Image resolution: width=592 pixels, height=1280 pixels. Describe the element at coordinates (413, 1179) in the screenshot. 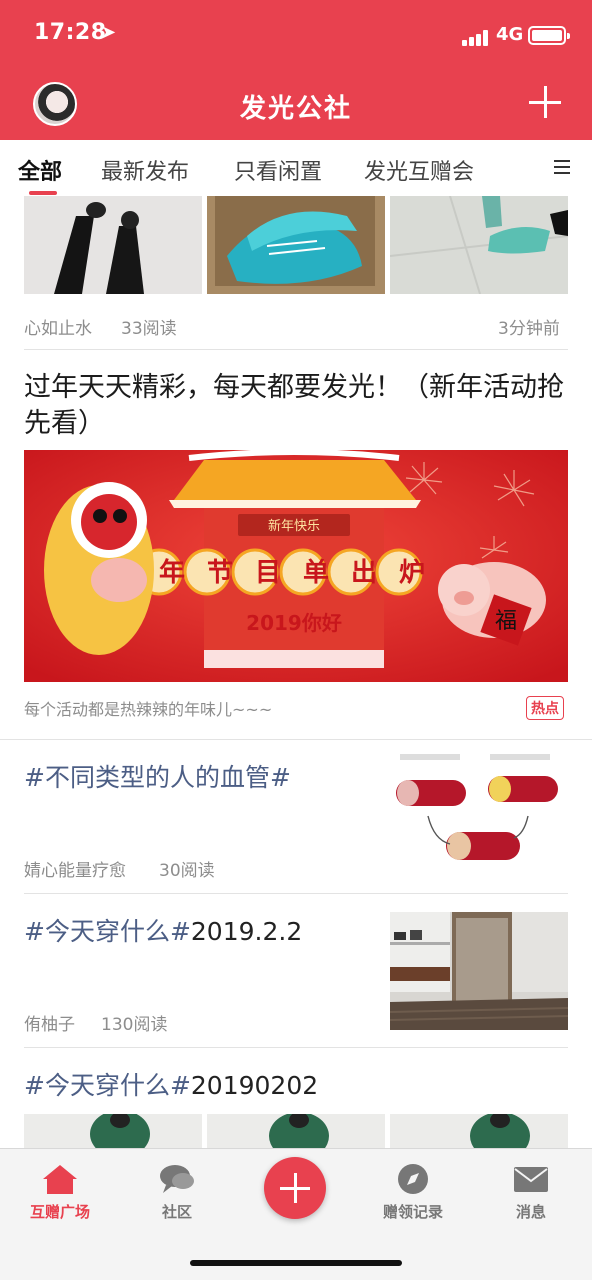

I see `compass-icon` at that location.